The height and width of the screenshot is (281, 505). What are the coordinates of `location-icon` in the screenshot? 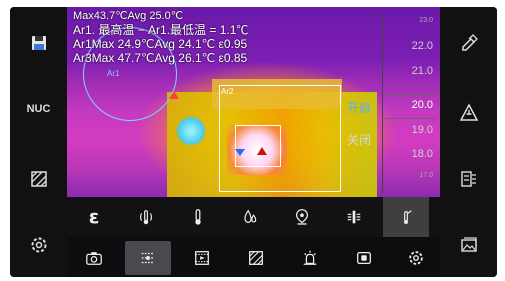 It's located at (302, 217).